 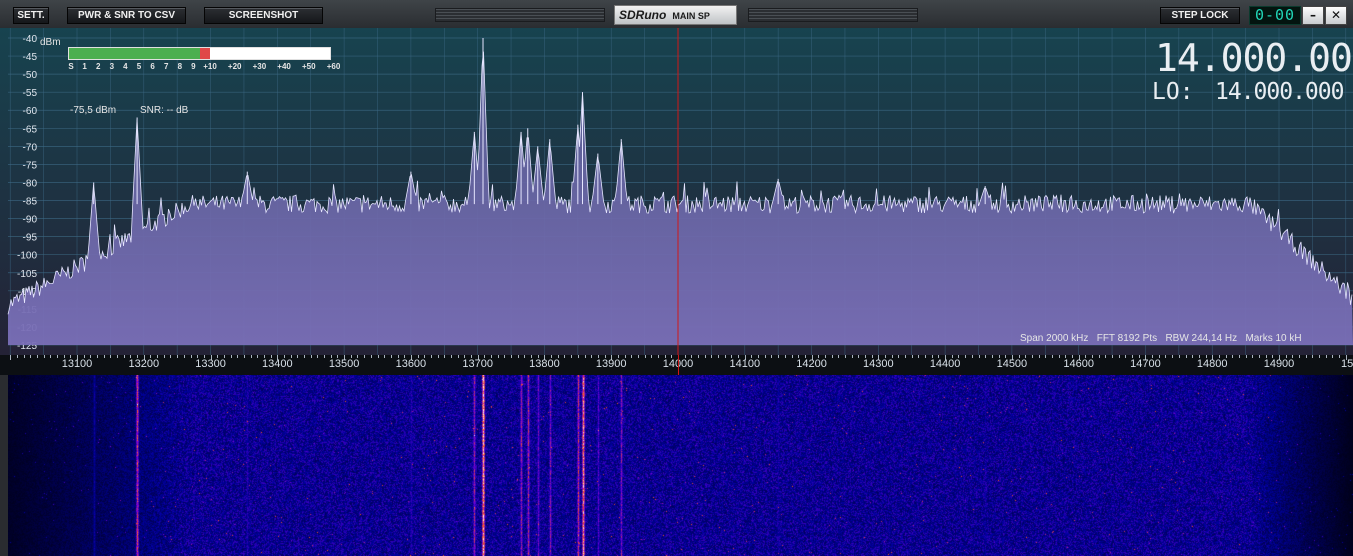 What do you see at coordinates (4, 465) in the screenshot?
I see `waterfall-side-strip` at bounding box center [4, 465].